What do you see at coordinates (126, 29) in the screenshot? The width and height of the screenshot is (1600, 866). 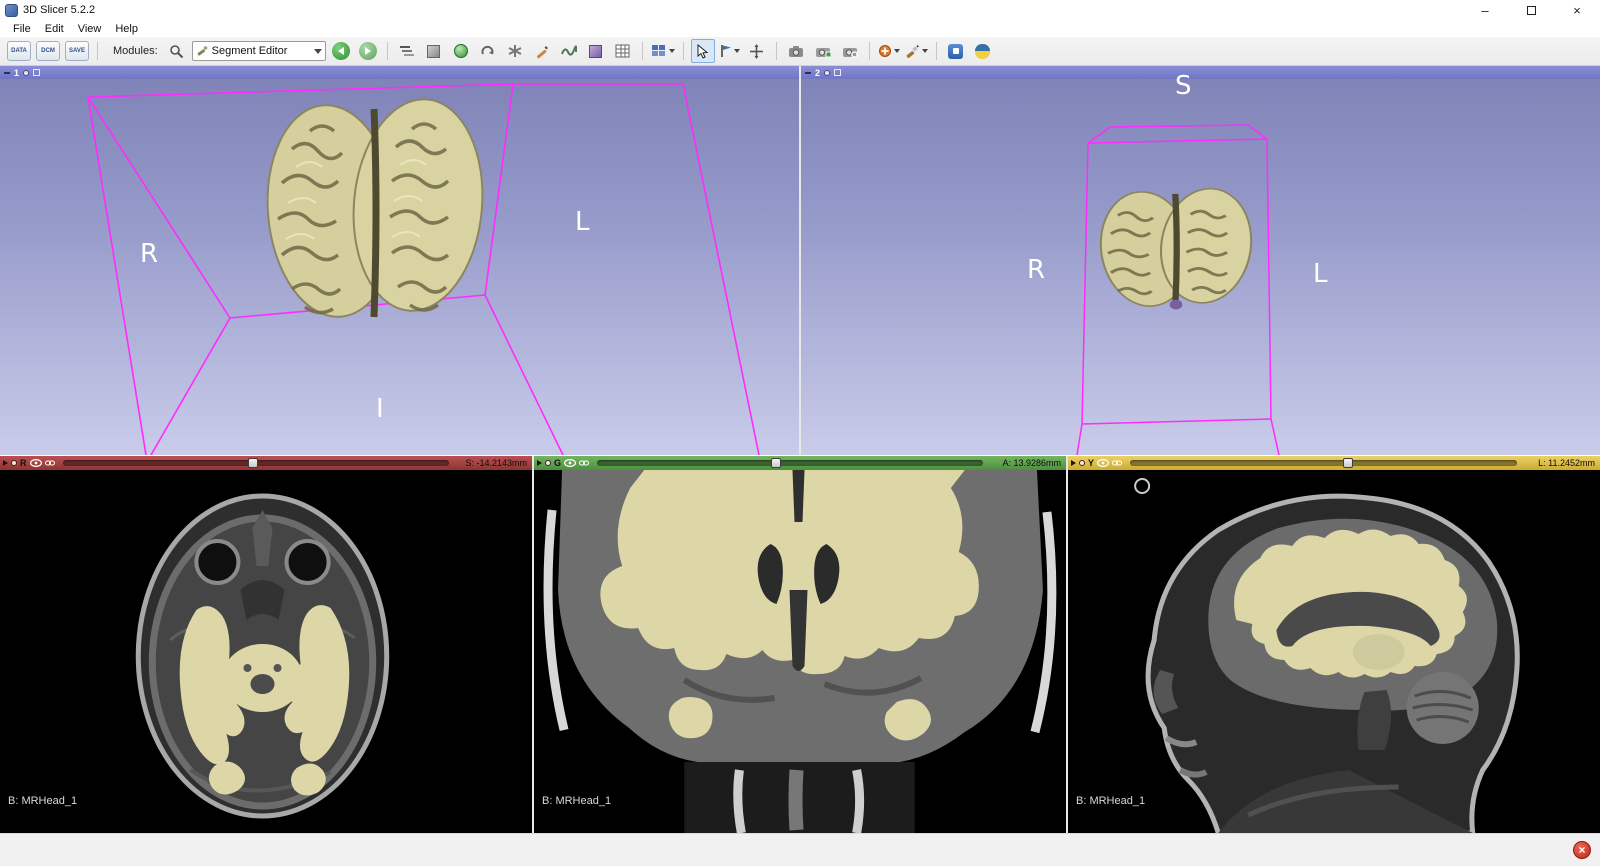 I see `menu-help: Help` at bounding box center [126, 29].